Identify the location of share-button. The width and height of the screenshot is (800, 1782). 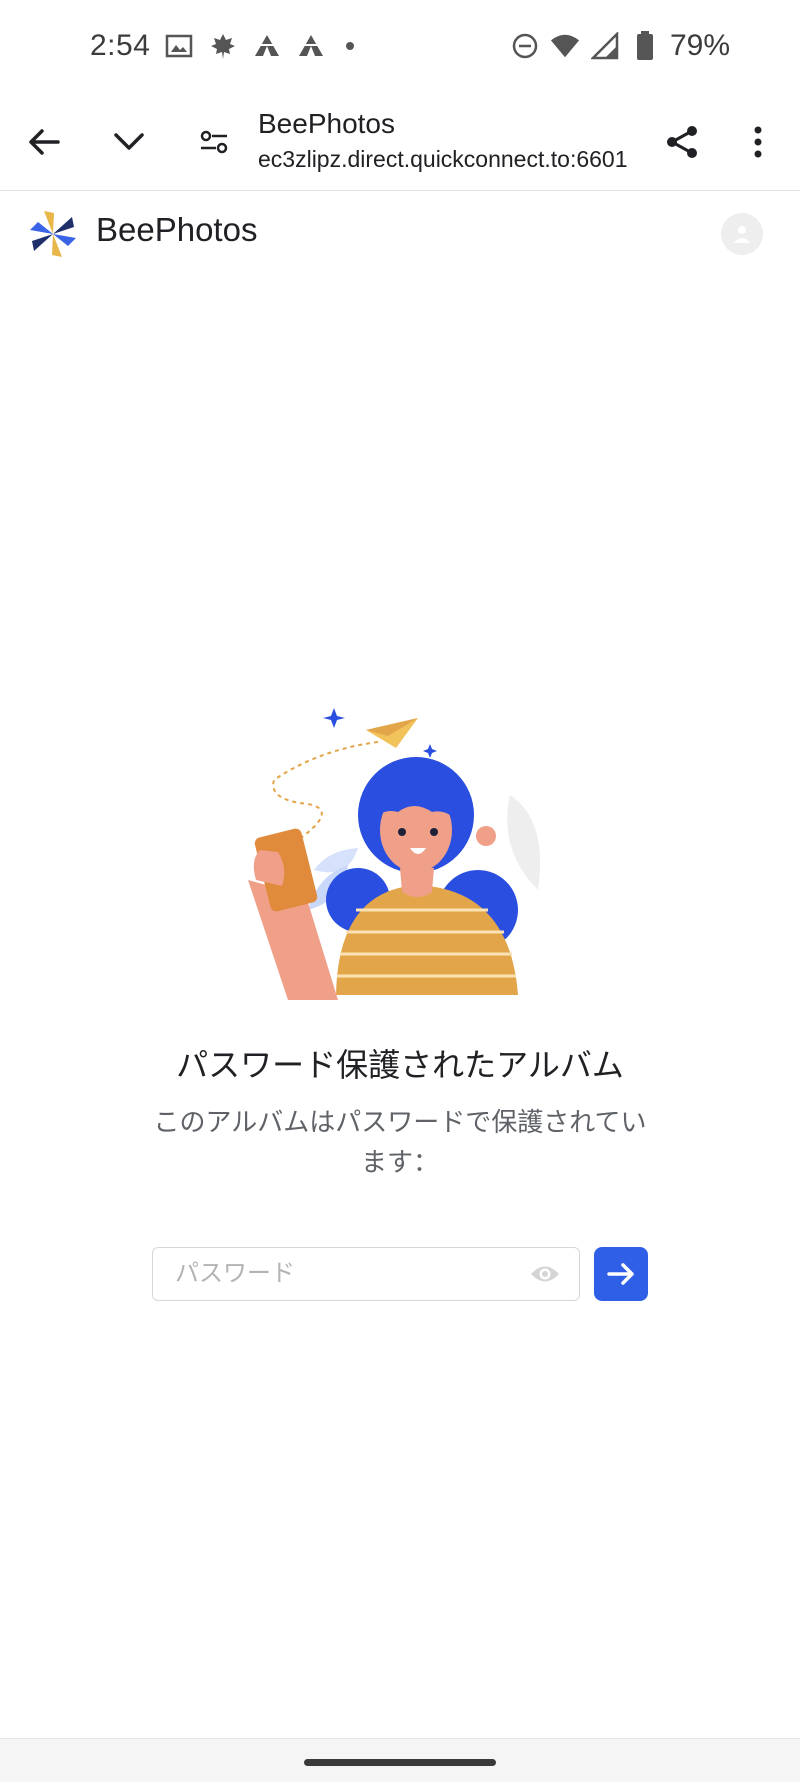
(682, 142).